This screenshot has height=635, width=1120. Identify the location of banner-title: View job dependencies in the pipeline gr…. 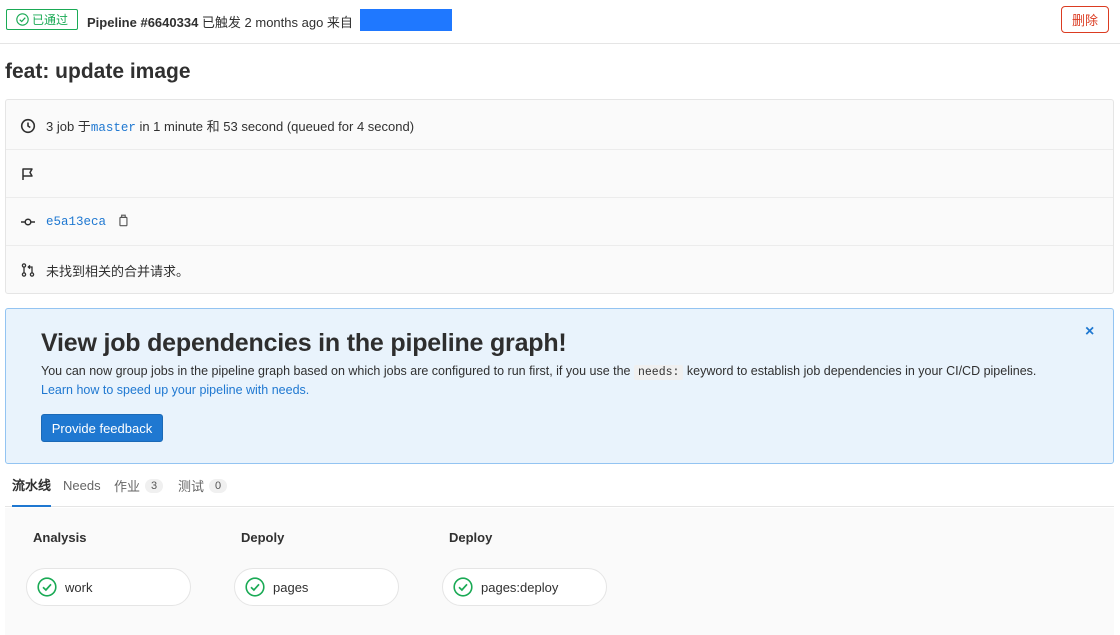
(304, 343).